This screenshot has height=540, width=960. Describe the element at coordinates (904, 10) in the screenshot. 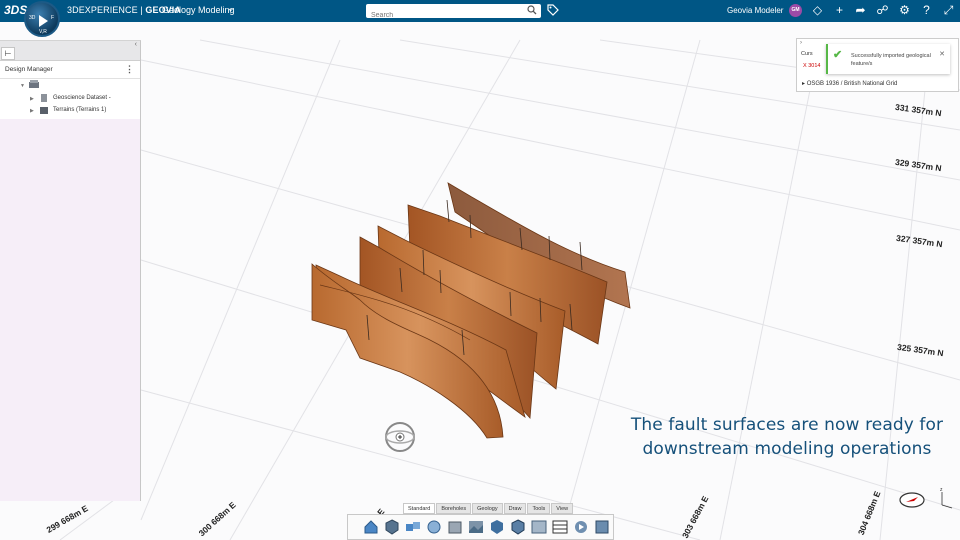

I see `tools-icon: ⚙` at that location.